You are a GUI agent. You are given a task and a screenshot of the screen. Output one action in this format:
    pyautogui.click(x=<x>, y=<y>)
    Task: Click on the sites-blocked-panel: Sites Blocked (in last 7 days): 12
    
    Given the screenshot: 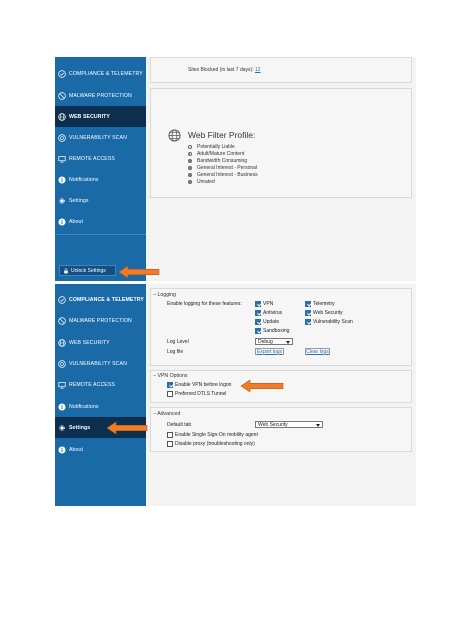 What is the action you would take?
    pyautogui.click(x=281, y=70)
    